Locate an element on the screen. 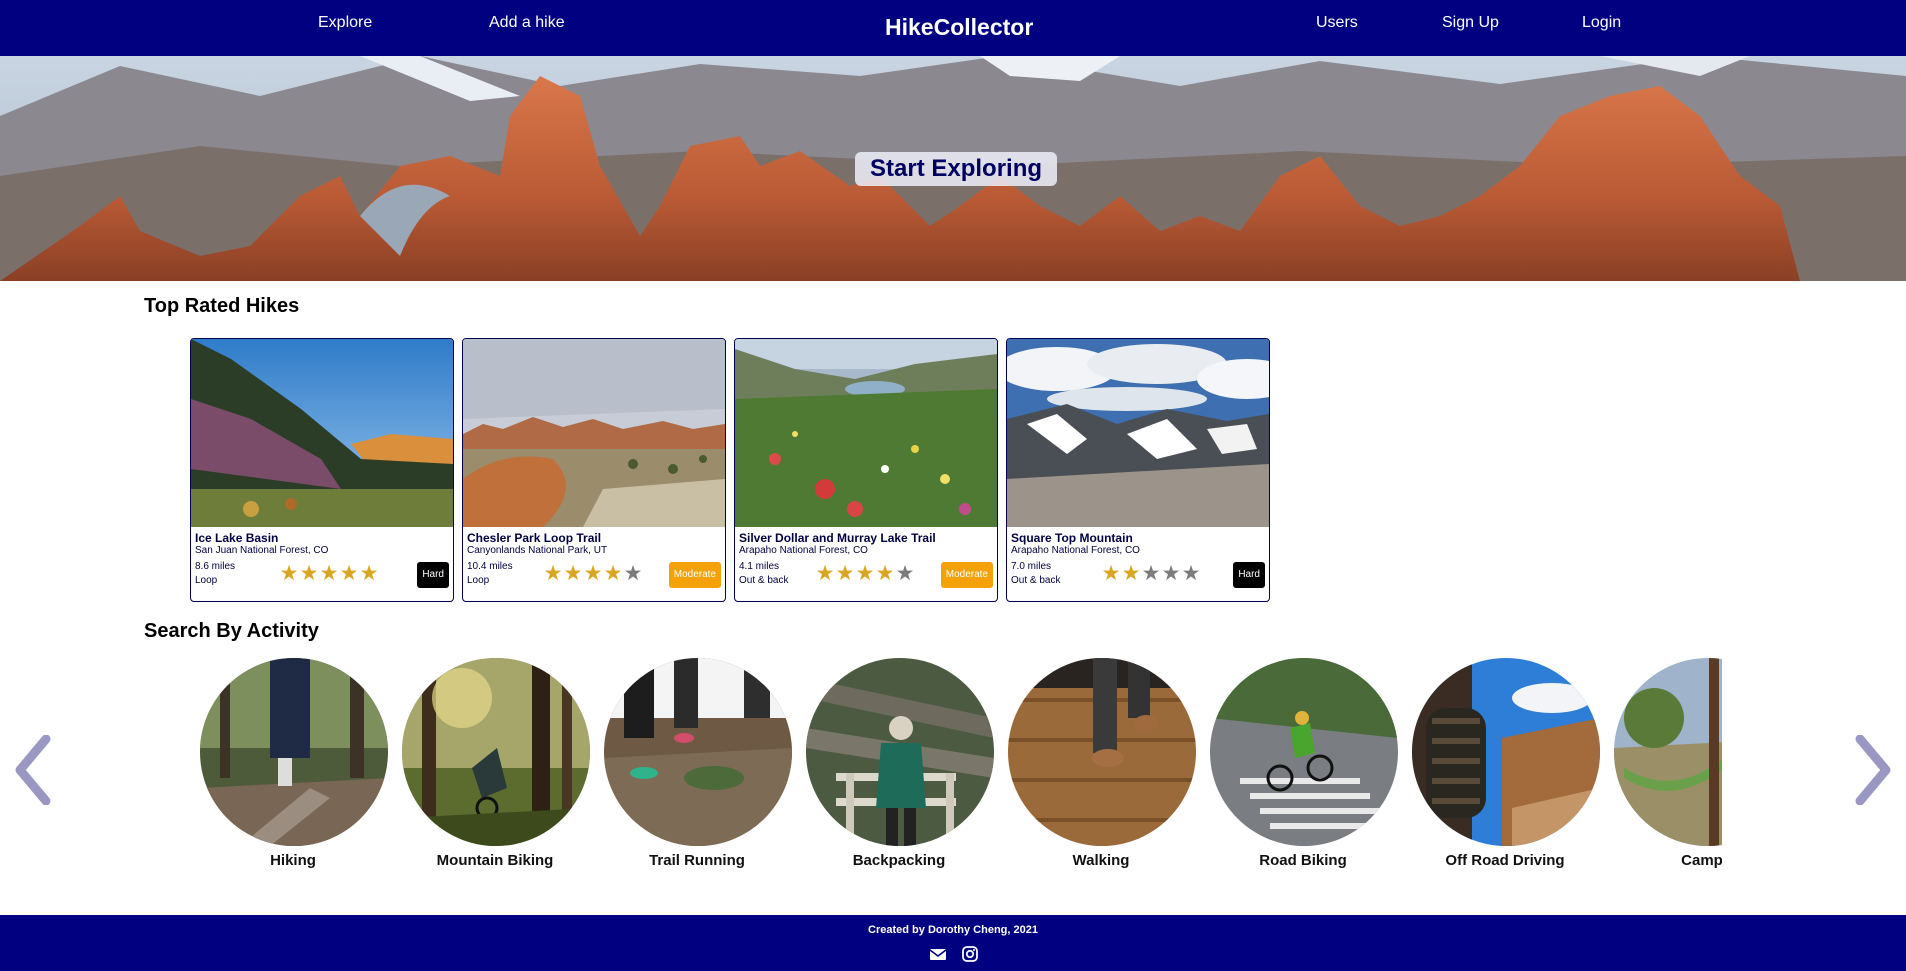 This screenshot has width=1906, height=971. nav-add-hike-link: Add a hike is located at coordinates (527, 23).